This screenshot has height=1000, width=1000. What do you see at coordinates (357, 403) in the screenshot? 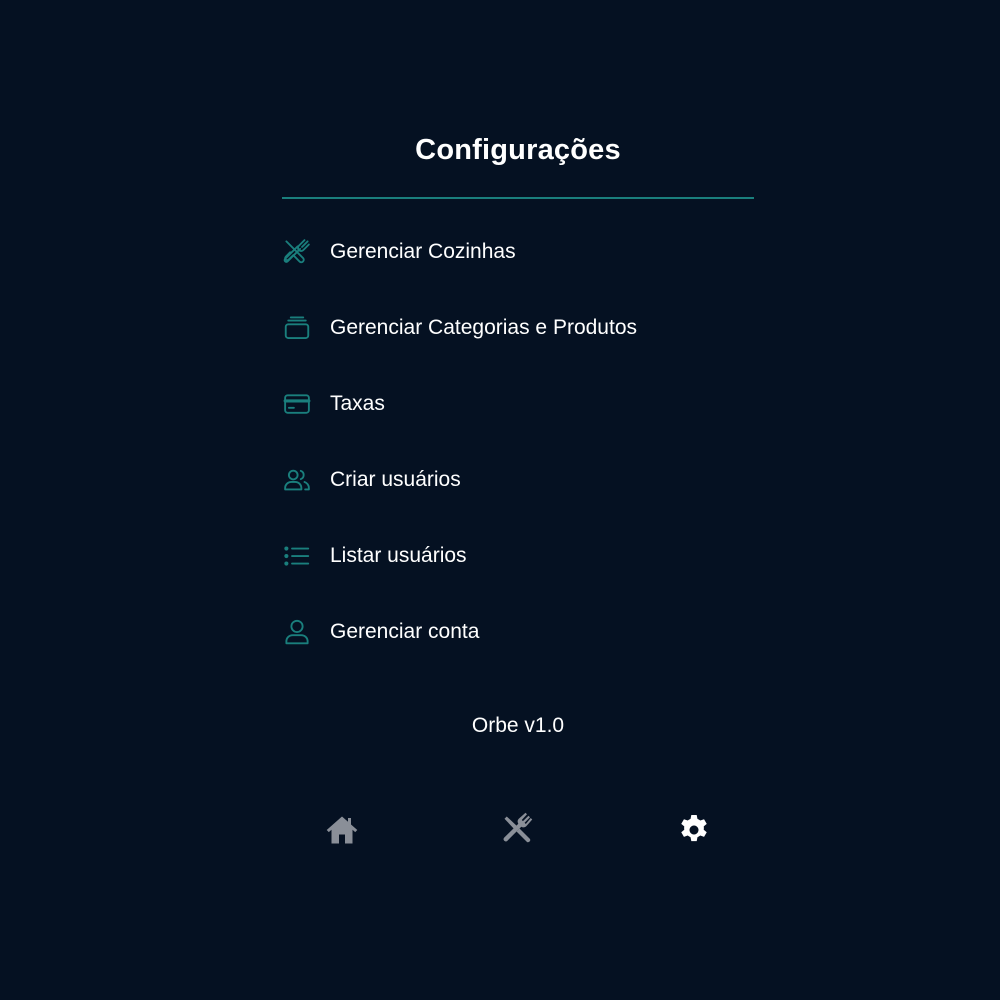
I see `menu-label: Taxas` at bounding box center [357, 403].